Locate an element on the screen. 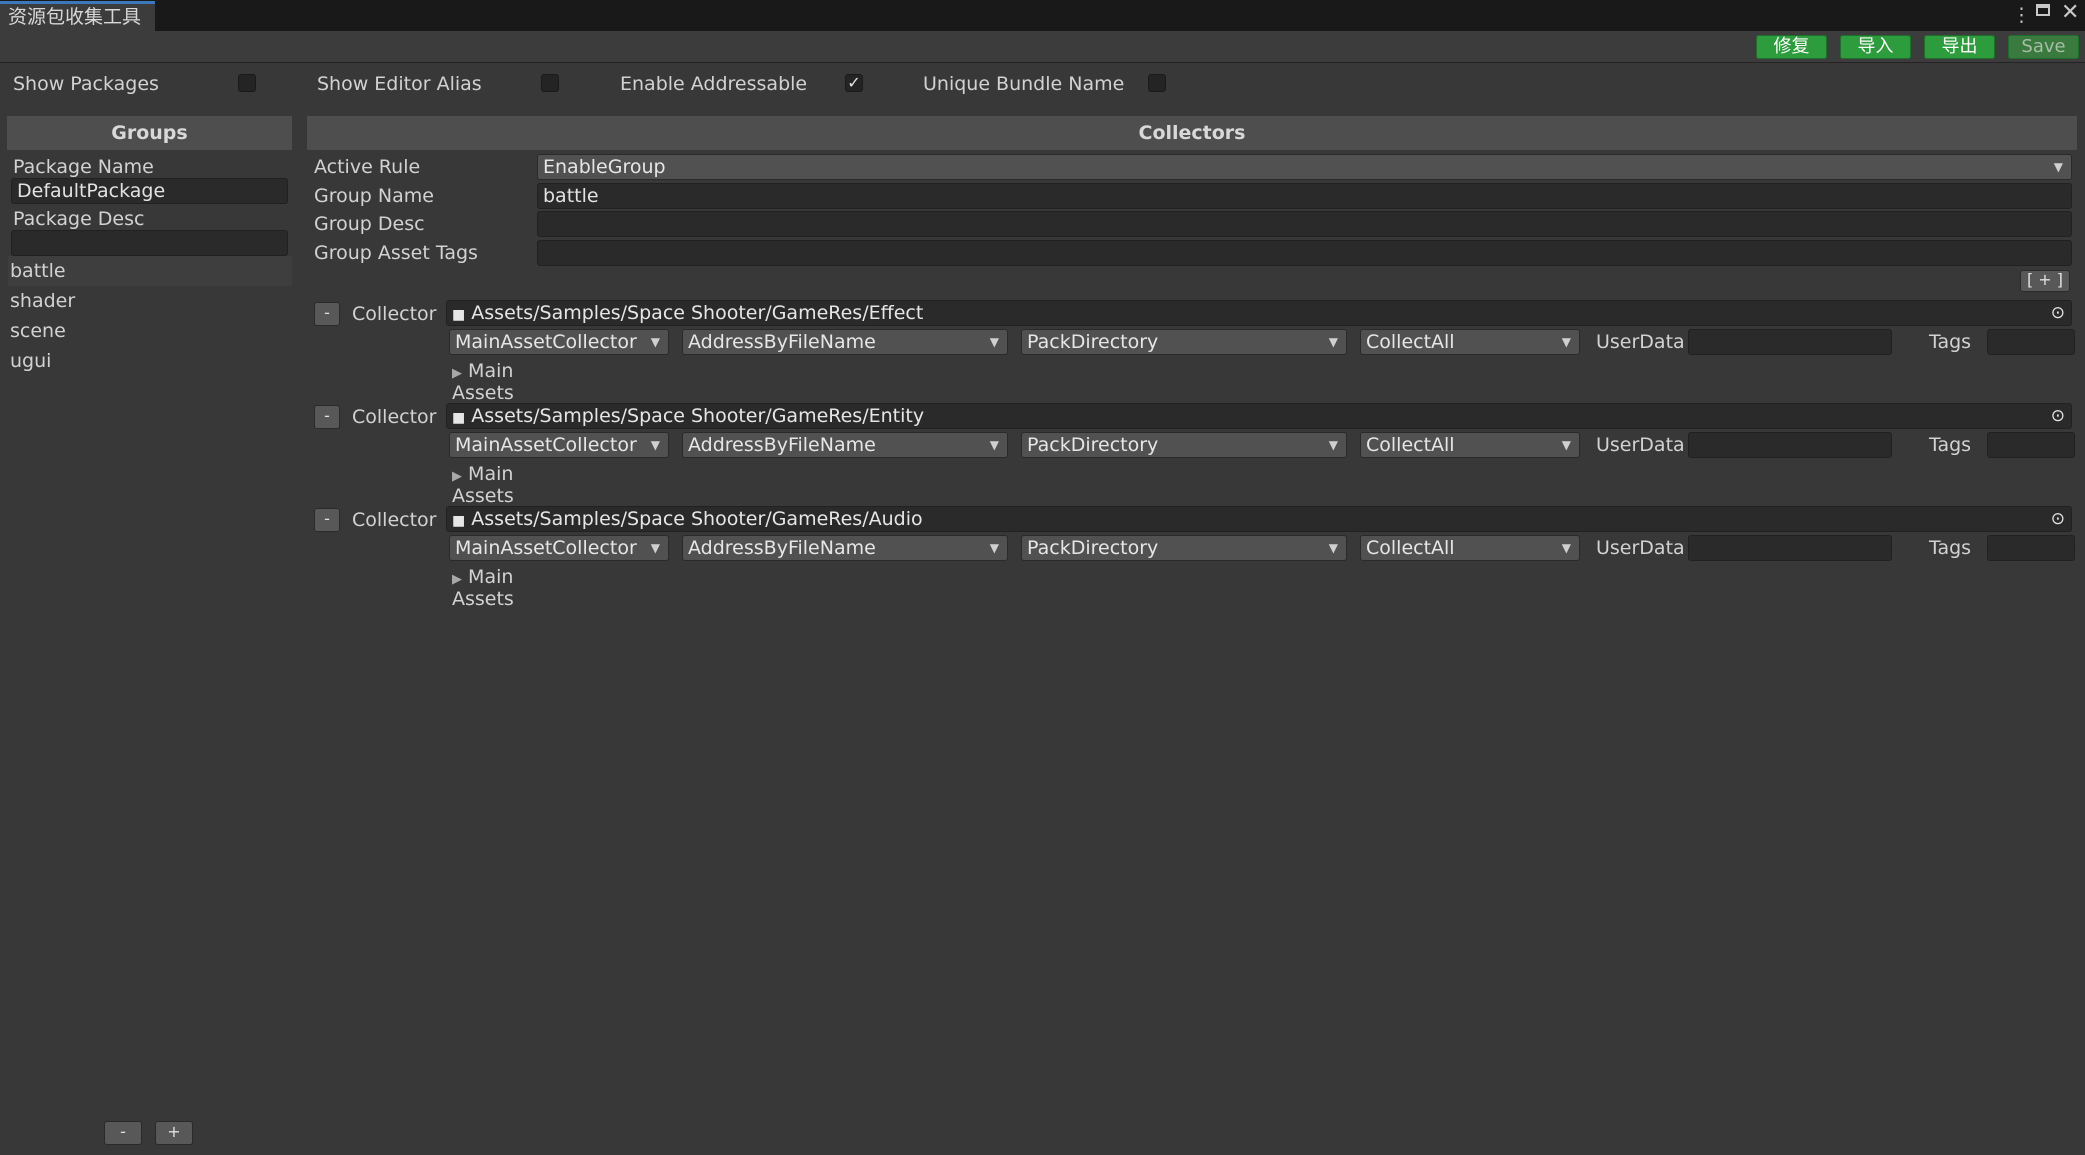  repair-button: 修复 is located at coordinates (1791, 47).